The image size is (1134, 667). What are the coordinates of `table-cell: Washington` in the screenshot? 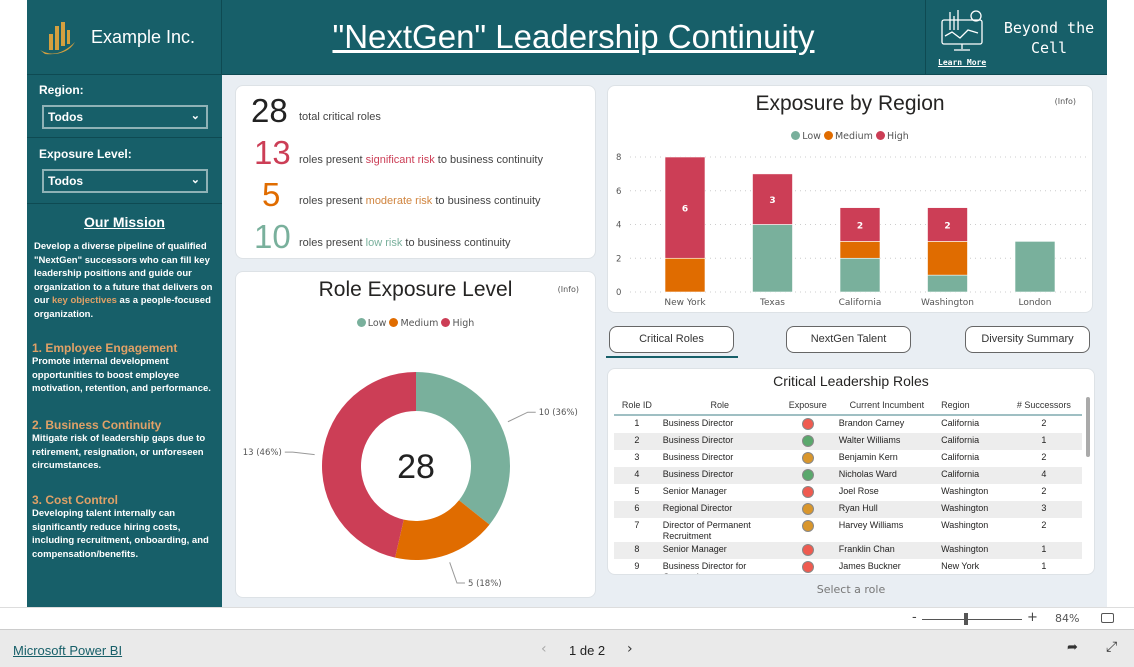 It's located at (965, 491).